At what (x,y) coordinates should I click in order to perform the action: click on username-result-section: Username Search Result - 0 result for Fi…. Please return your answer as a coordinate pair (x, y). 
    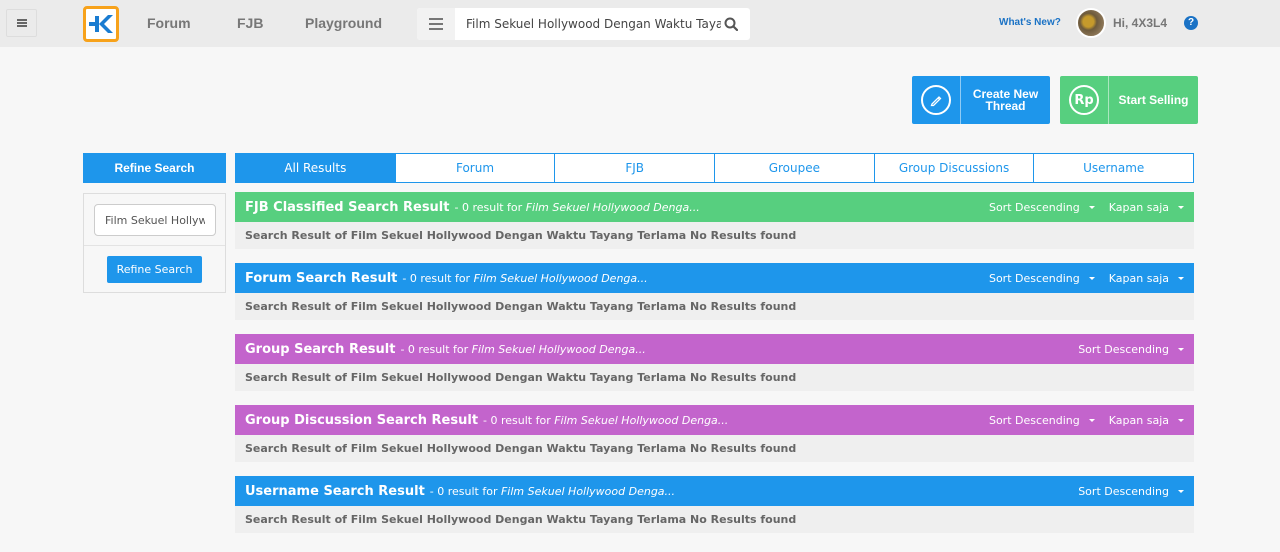
    Looking at the image, I should click on (714, 504).